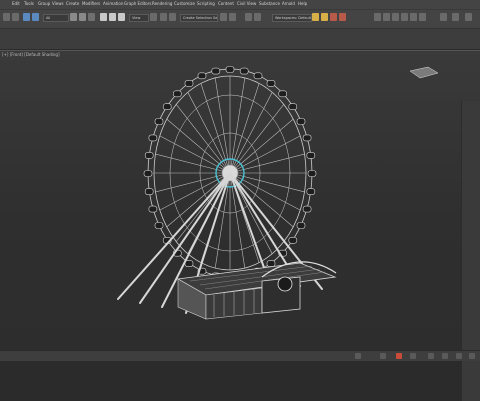  What do you see at coordinates (112, 17) in the screenshot?
I see `rotate-icon` at bounding box center [112, 17].